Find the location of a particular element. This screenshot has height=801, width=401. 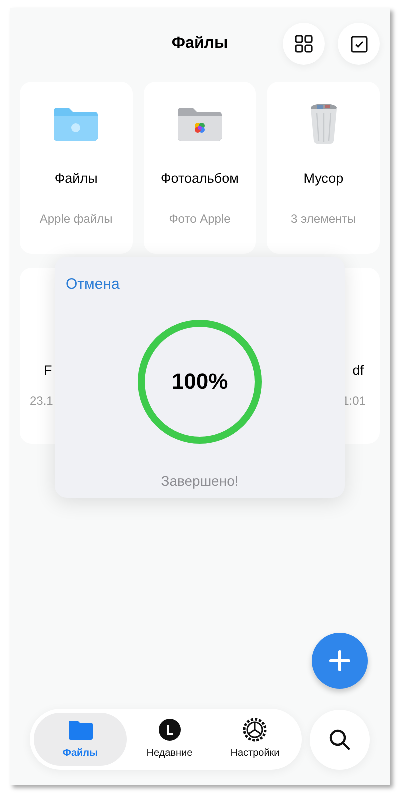

tab: Настройки is located at coordinates (255, 739).